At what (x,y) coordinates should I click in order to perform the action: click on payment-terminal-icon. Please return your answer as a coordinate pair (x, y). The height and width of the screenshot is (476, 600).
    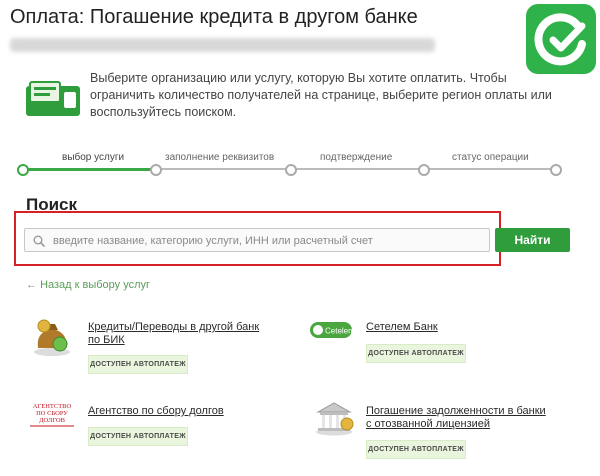
    Looking at the image, I should click on (53, 98).